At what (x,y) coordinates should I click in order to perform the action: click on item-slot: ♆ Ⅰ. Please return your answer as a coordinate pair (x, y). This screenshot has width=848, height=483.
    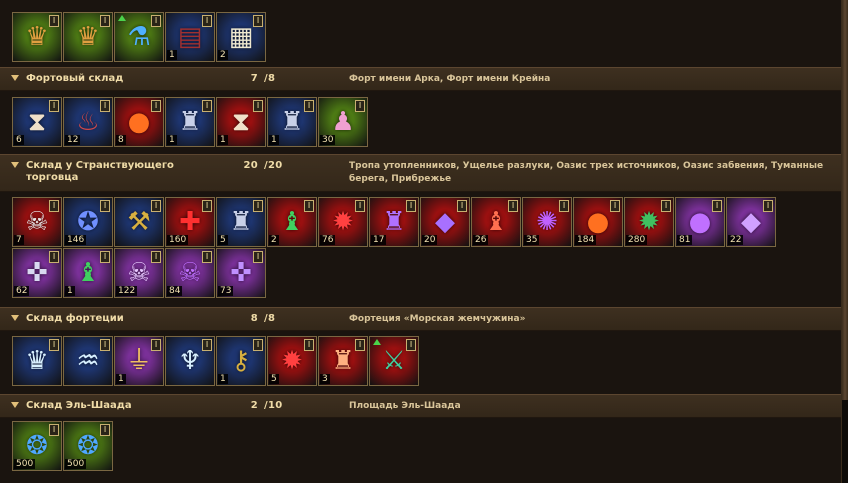
    Looking at the image, I should click on (190, 361).